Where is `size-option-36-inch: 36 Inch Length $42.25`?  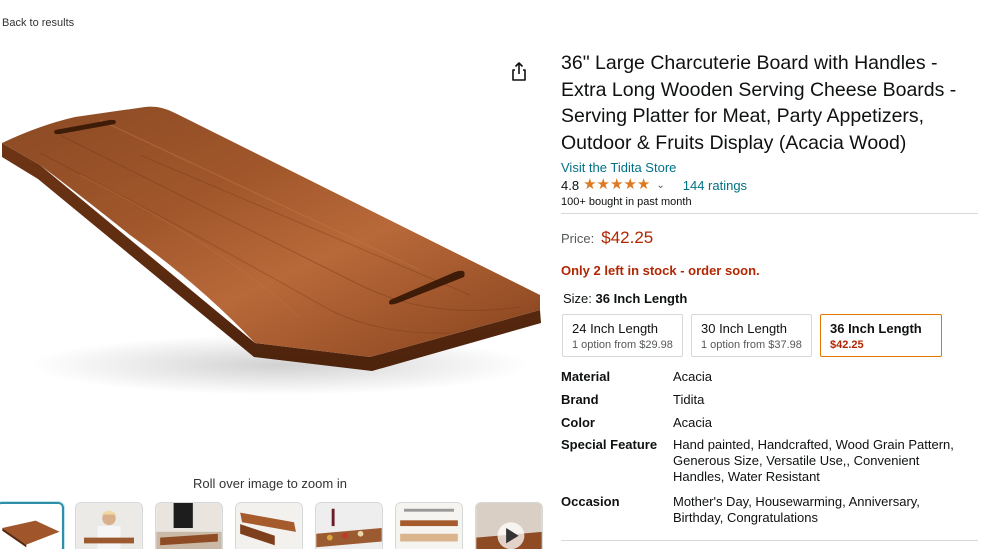 size-option-36-inch: 36 Inch Length $42.25 is located at coordinates (881, 335).